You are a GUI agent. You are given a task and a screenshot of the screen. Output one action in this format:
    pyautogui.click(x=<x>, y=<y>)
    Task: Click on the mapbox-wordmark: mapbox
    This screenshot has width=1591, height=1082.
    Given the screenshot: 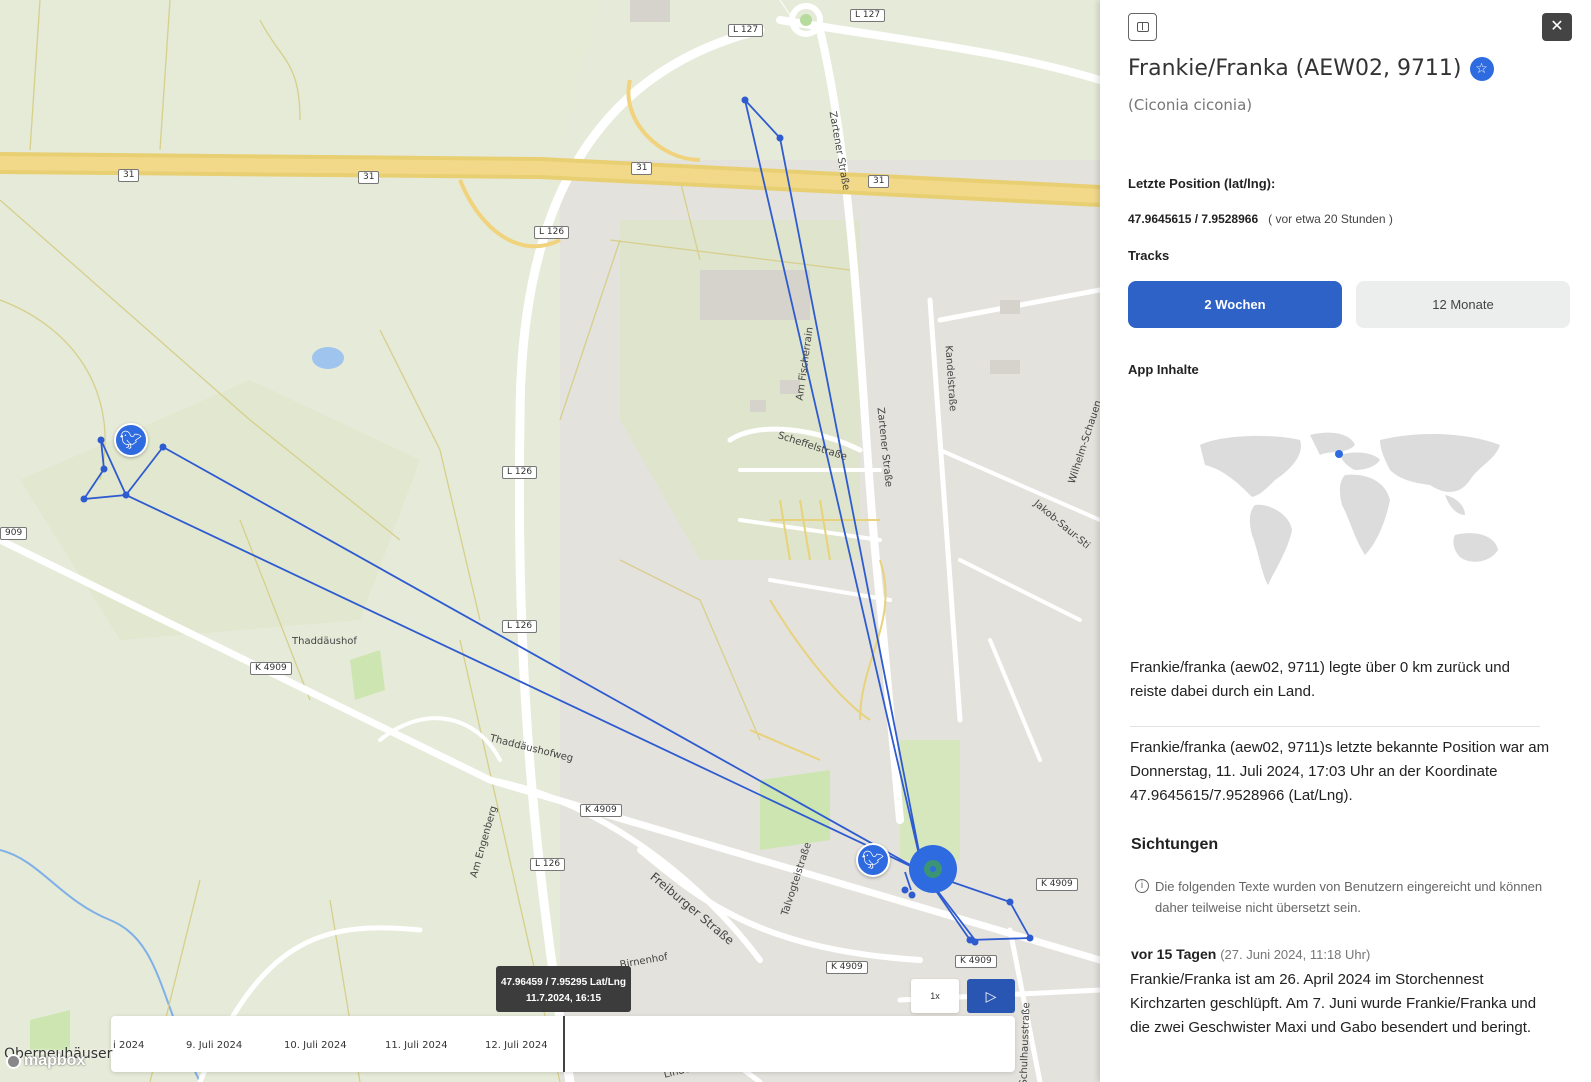 What is the action you would take?
    pyautogui.click(x=55, y=1060)
    